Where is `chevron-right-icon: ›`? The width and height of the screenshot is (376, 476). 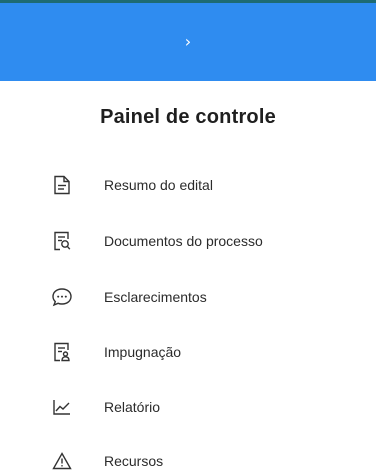
chevron-right-icon: › is located at coordinates (188, 41).